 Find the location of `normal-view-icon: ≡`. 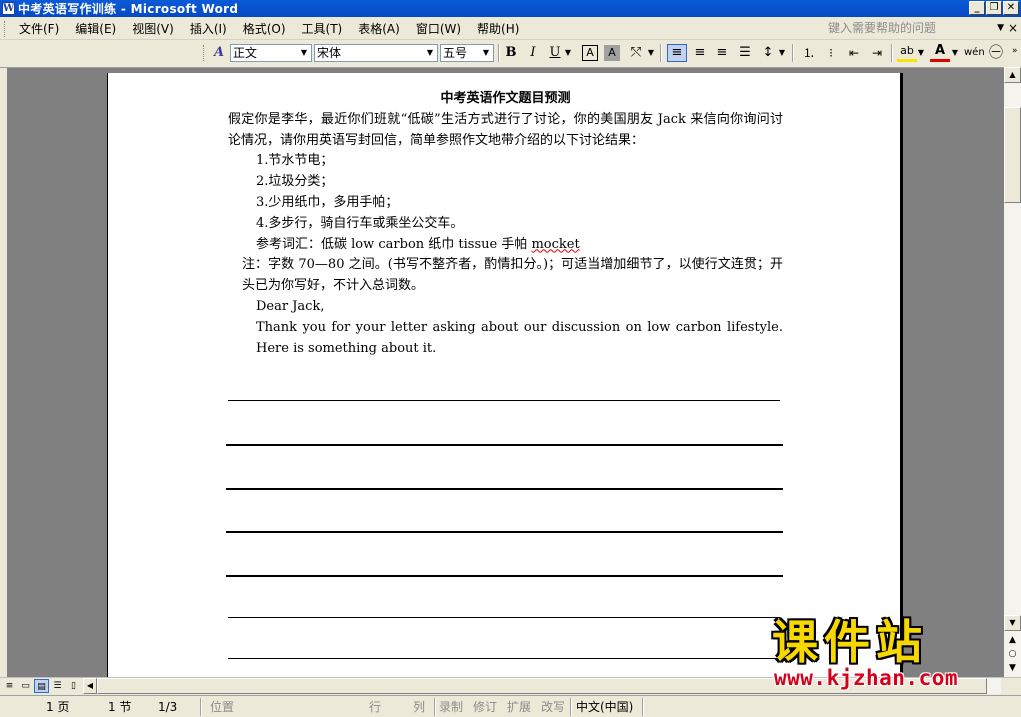

normal-view-icon: ≡ is located at coordinates (9, 686).